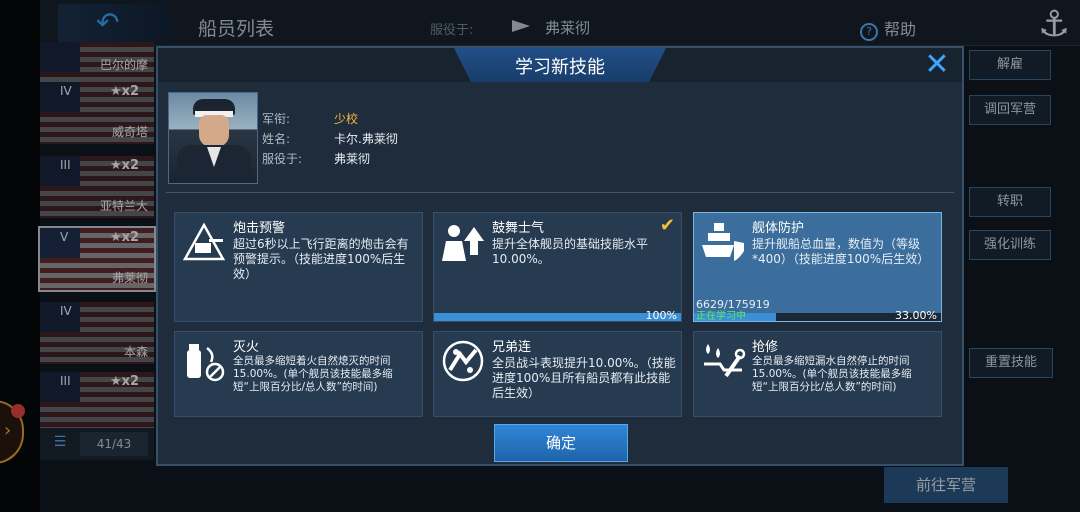 This screenshot has width=1080, height=512. What do you see at coordinates (282, 159) in the screenshot?
I see `serve-on-label: 服役于:` at bounding box center [282, 159].